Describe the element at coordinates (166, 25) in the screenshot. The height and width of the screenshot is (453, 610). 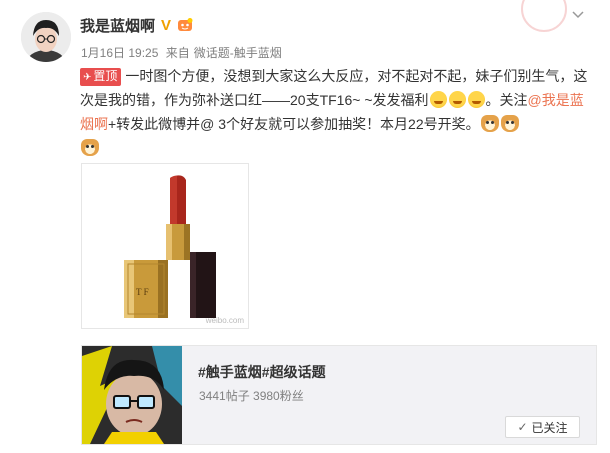
I see `verified-icon: V` at that location.